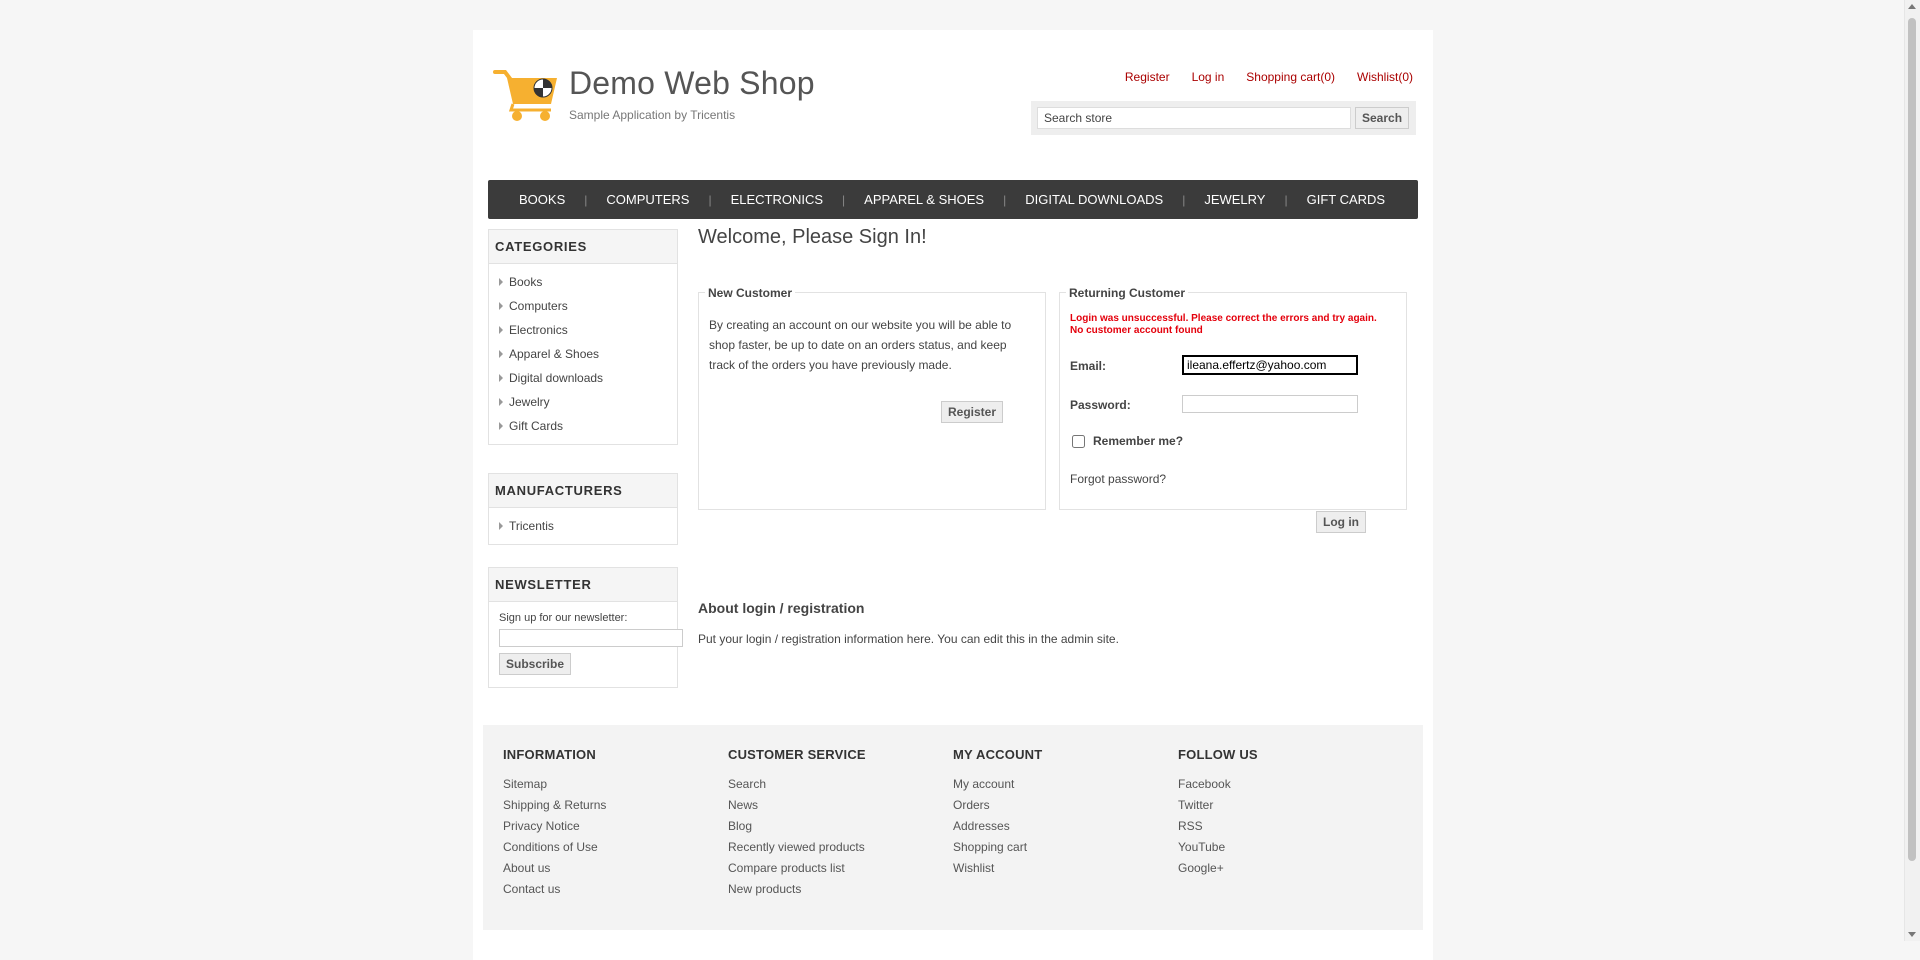 The height and width of the screenshot is (960, 1920). I want to click on footer-heading: FOLLOW US, so click(1218, 754).